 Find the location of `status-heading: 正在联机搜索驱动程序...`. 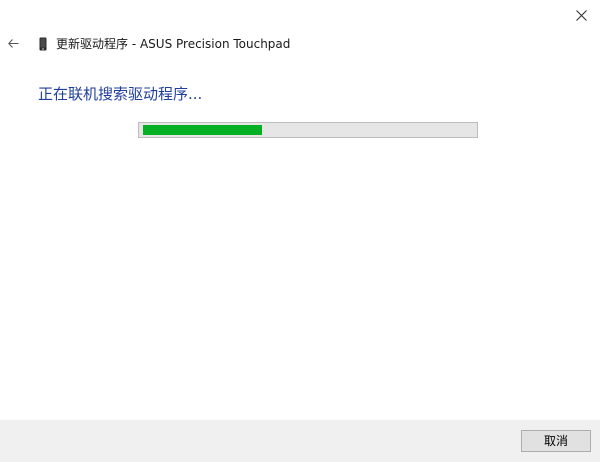

status-heading: 正在联机搜索驱动程序... is located at coordinates (120, 94).